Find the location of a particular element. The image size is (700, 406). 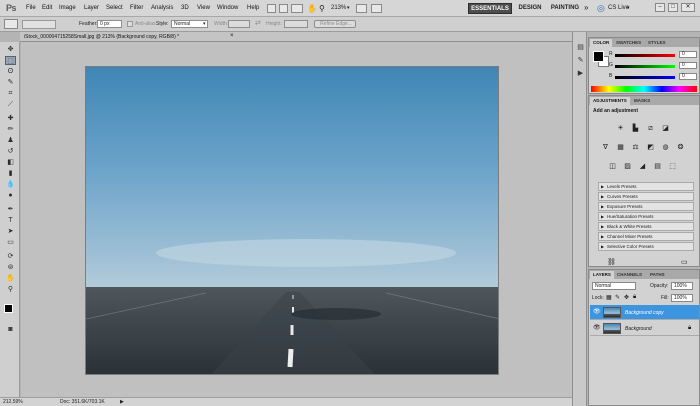

feather-input: 0 px is located at coordinates (109, 24).